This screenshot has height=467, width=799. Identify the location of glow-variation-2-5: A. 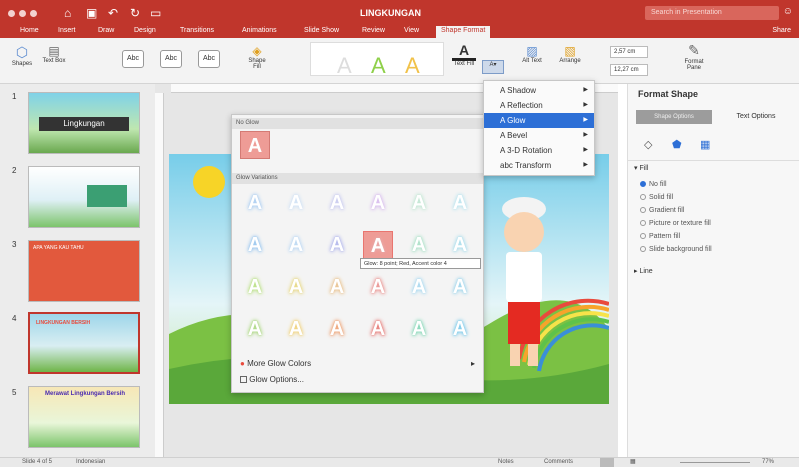
(419, 245).